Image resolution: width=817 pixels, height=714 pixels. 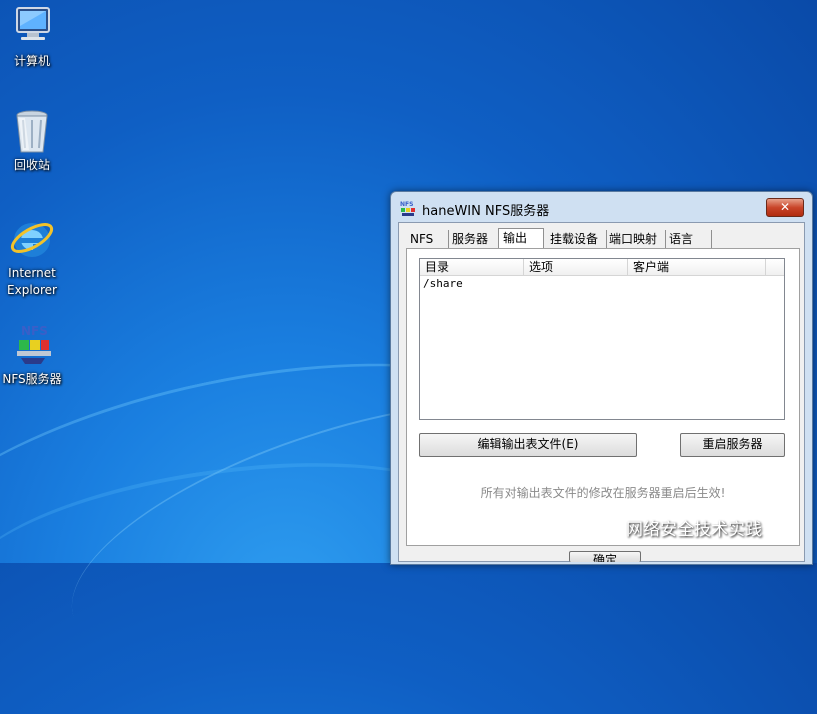 What do you see at coordinates (576, 239) in the screenshot?
I see `tab-mounts: 挂载设备` at bounding box center [576, 239].